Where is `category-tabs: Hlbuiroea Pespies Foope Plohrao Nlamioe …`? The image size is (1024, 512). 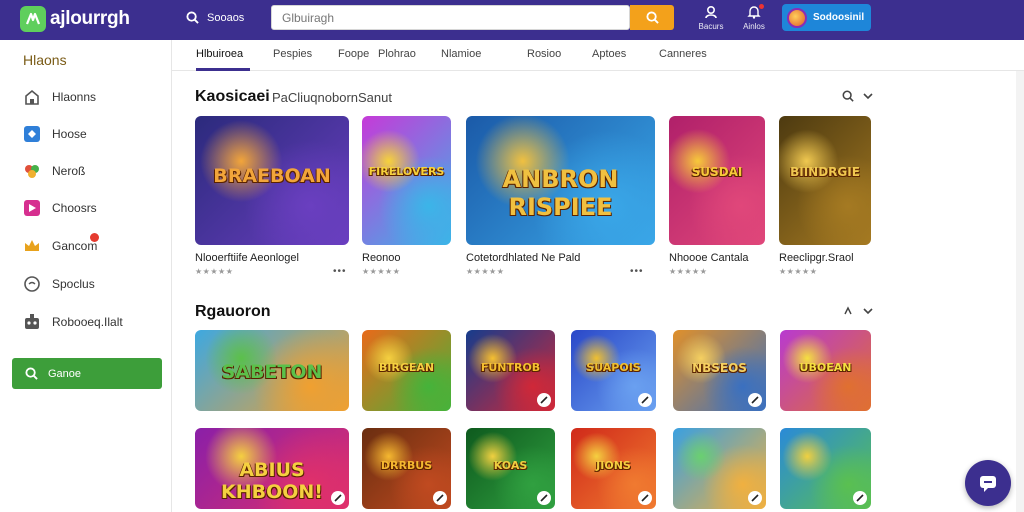 category-tabs: Hlbuiroea Pespies Foope Plohrao Nlamioe … is located at coordinates (598, 55).